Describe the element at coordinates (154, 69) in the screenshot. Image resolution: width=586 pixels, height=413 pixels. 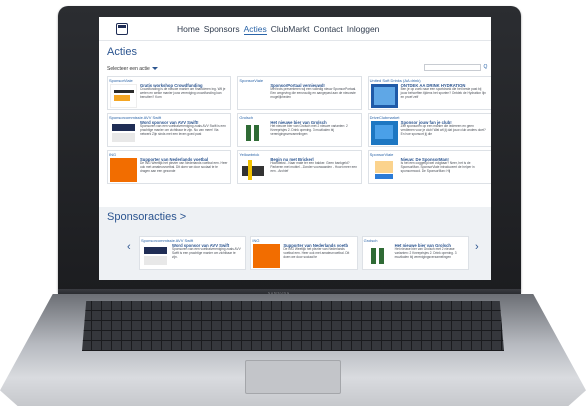
I see `chevron-down-icon` at that location.